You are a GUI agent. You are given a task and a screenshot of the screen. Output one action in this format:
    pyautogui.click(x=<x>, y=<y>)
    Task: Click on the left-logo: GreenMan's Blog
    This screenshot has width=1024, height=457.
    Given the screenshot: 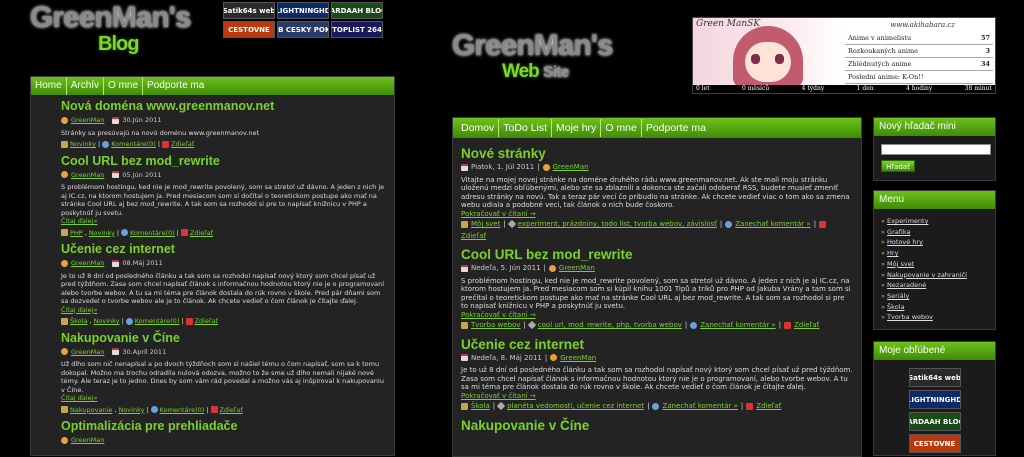 What is the action you would take?
    pyautogui.click(x=120, y=29)
    